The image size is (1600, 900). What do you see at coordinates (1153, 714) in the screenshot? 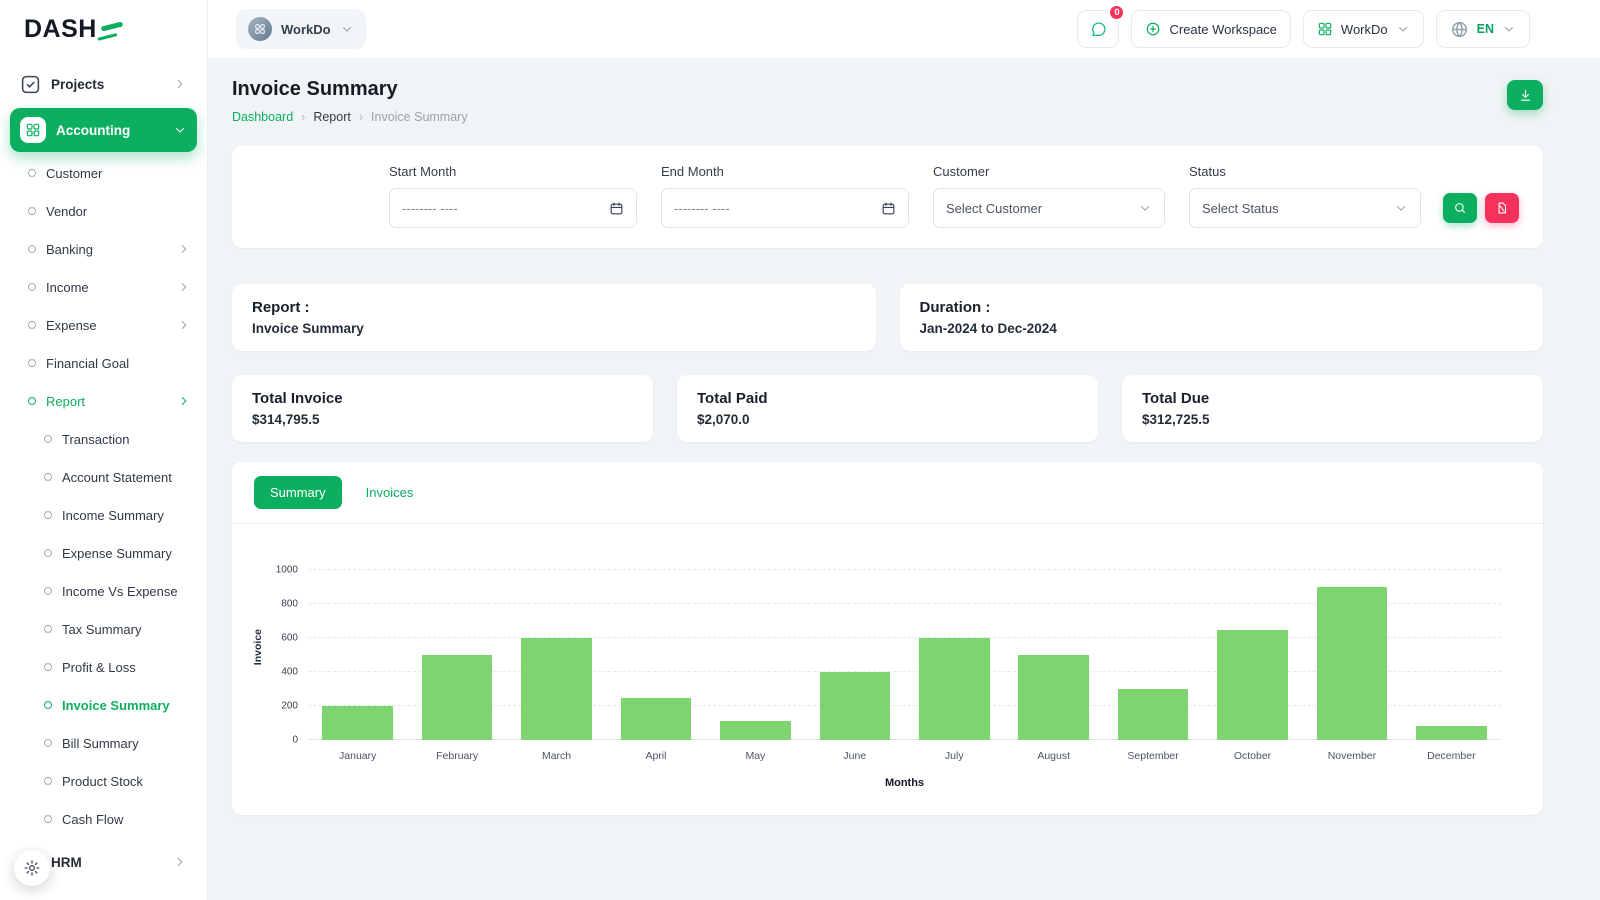
I see `bar-september` at bounding box center [1153, 714].